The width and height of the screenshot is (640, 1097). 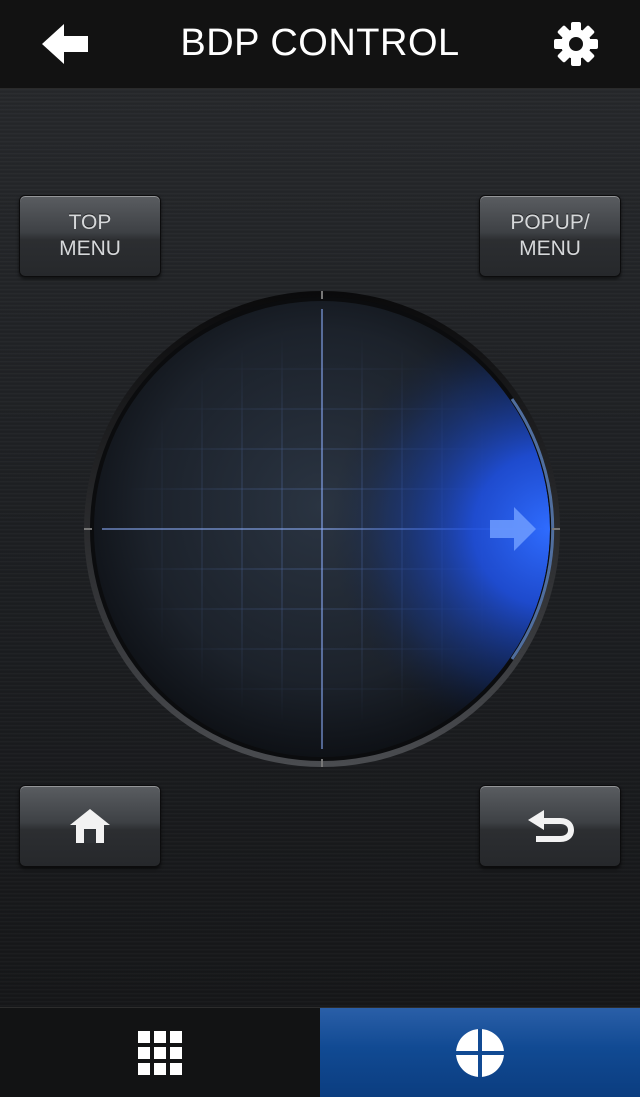 I want to click on settings-button, so click(x=576, y=44).